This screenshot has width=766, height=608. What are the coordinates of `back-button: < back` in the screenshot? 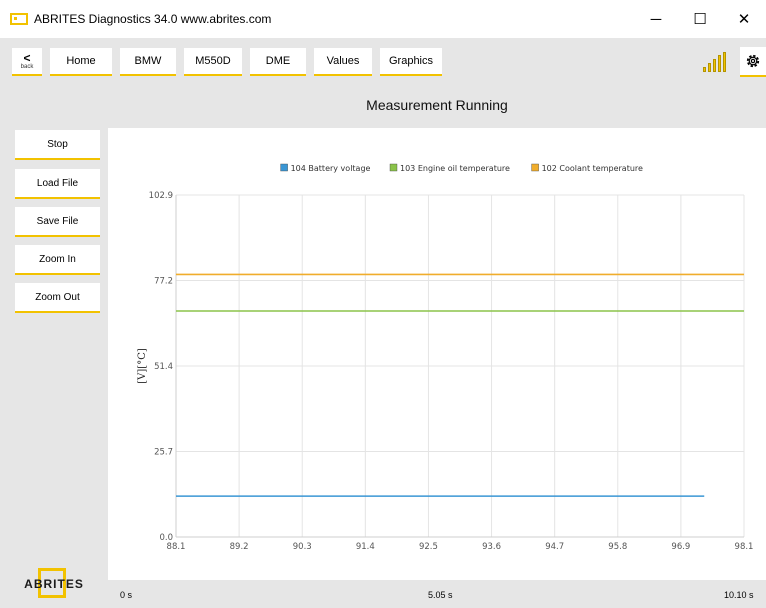 It's located at (27, 61).